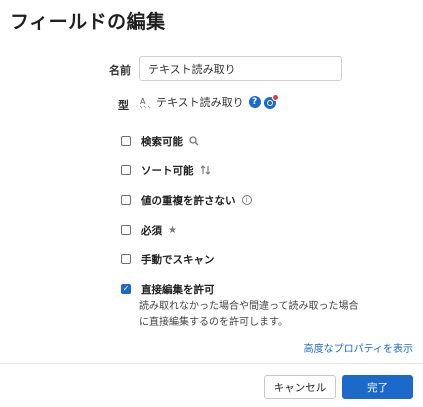  I want to click on name-input, so click(240, 68).